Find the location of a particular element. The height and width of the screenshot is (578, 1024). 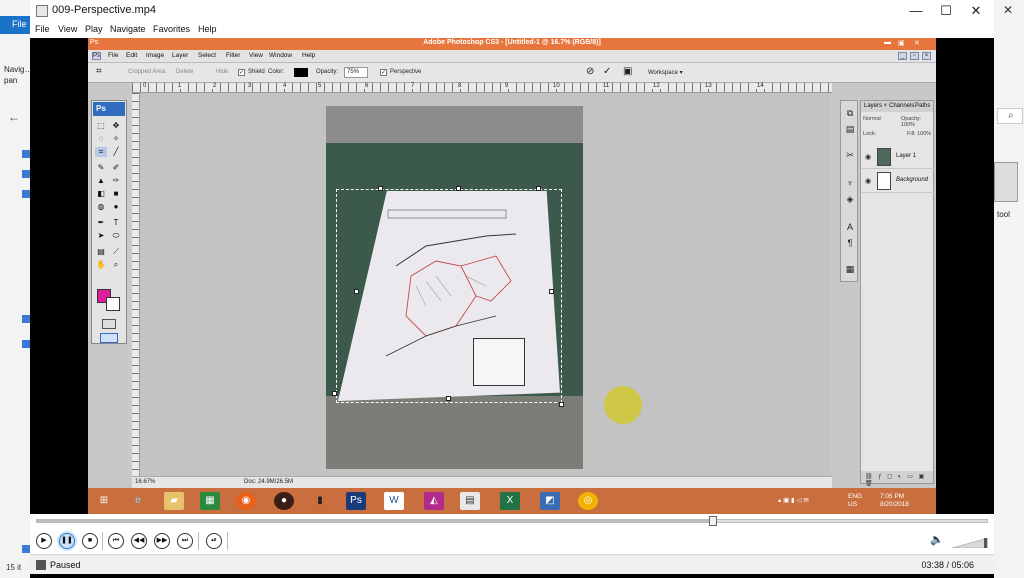

history-icon: ▤ is located at coordinates (850, 129).